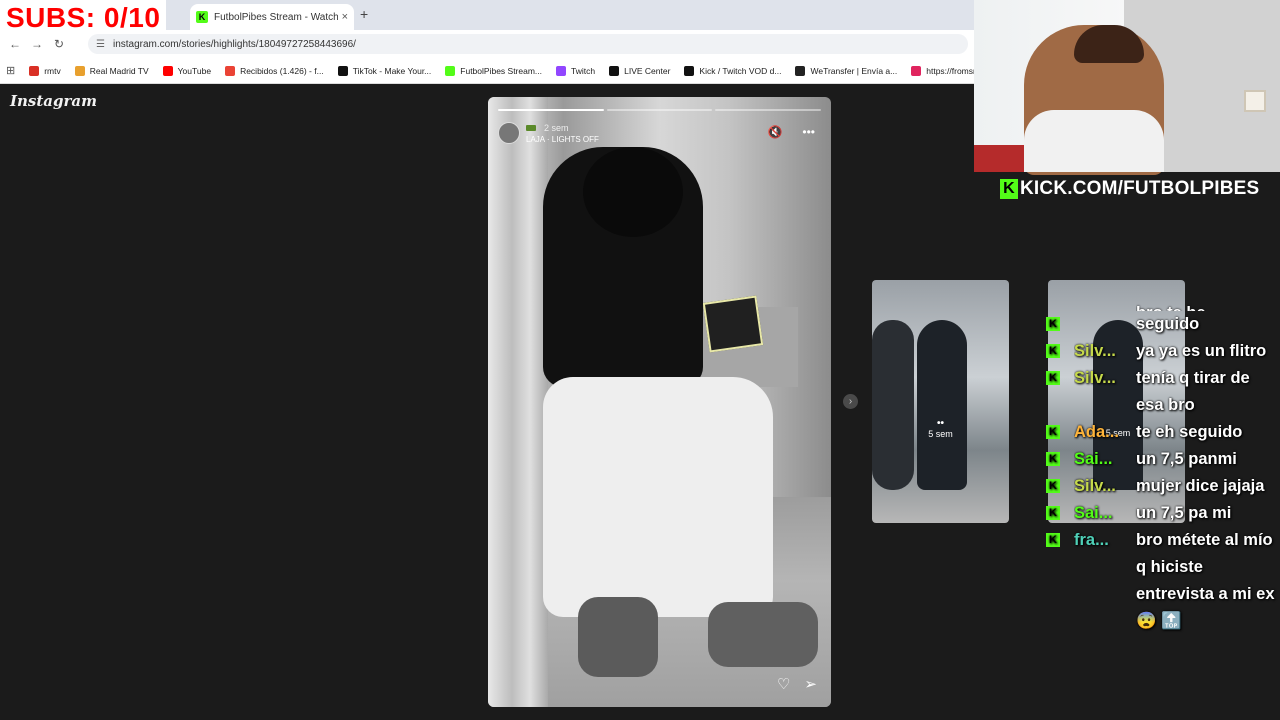 The height and width of the screenshot is (720, 1280). What do you see at coordinates (783, 684) in the screenshot?
I see `like-icon: ♡` at bounding box center [783, 684].